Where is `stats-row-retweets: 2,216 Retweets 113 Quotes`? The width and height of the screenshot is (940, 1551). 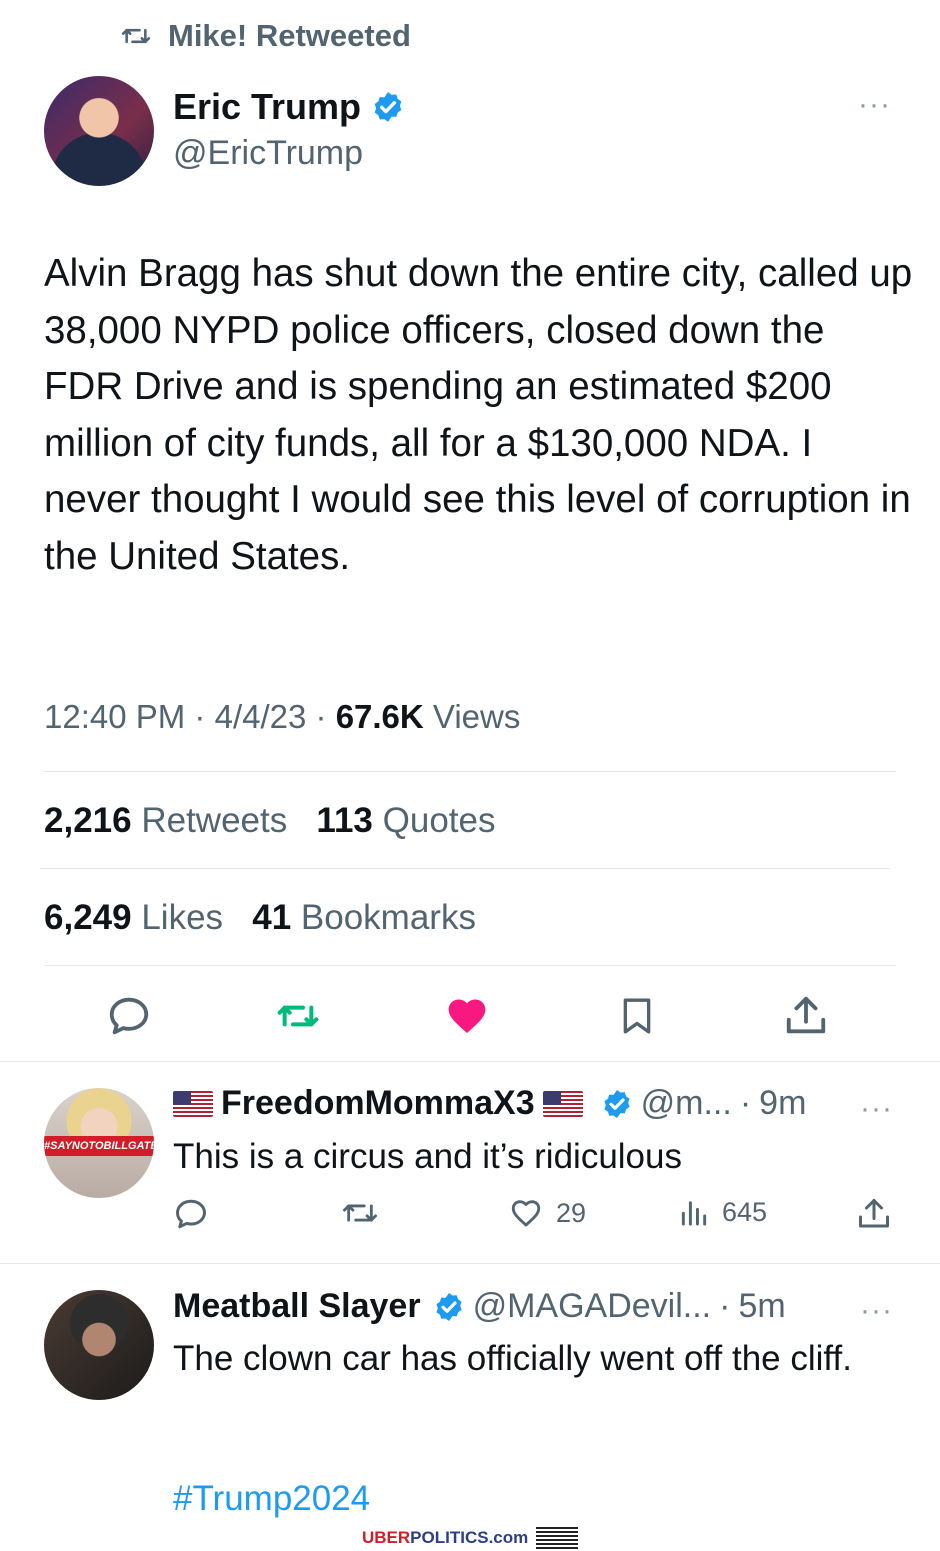 stats-row-retweets: 2,216 Retweets 113 Quotes is located at coordinates (269, 821).